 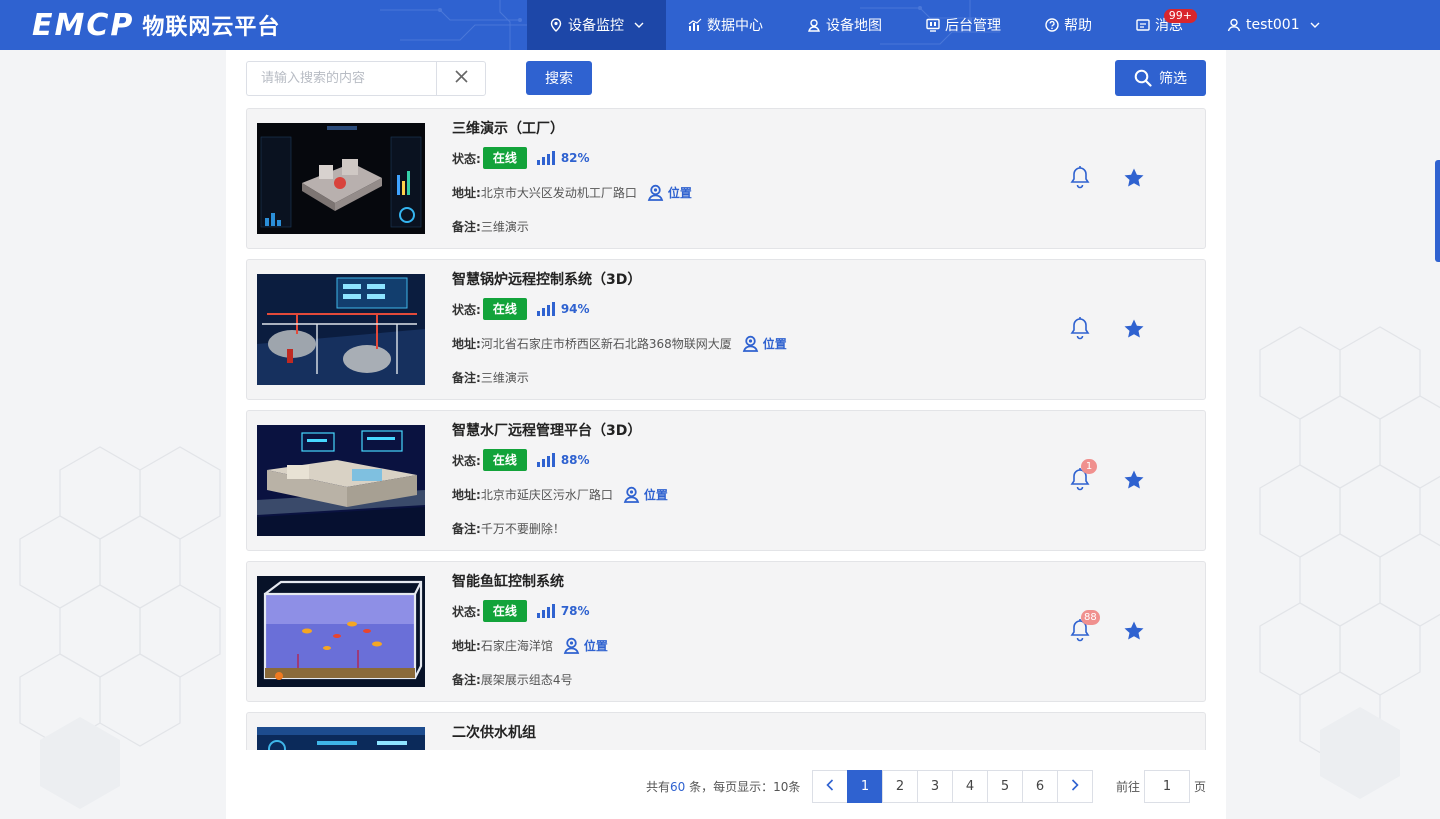 What do you see at coordinates (575, 460) in the screenshot?
I see `signal-percent: 88%` at bounding box center [575, 460].